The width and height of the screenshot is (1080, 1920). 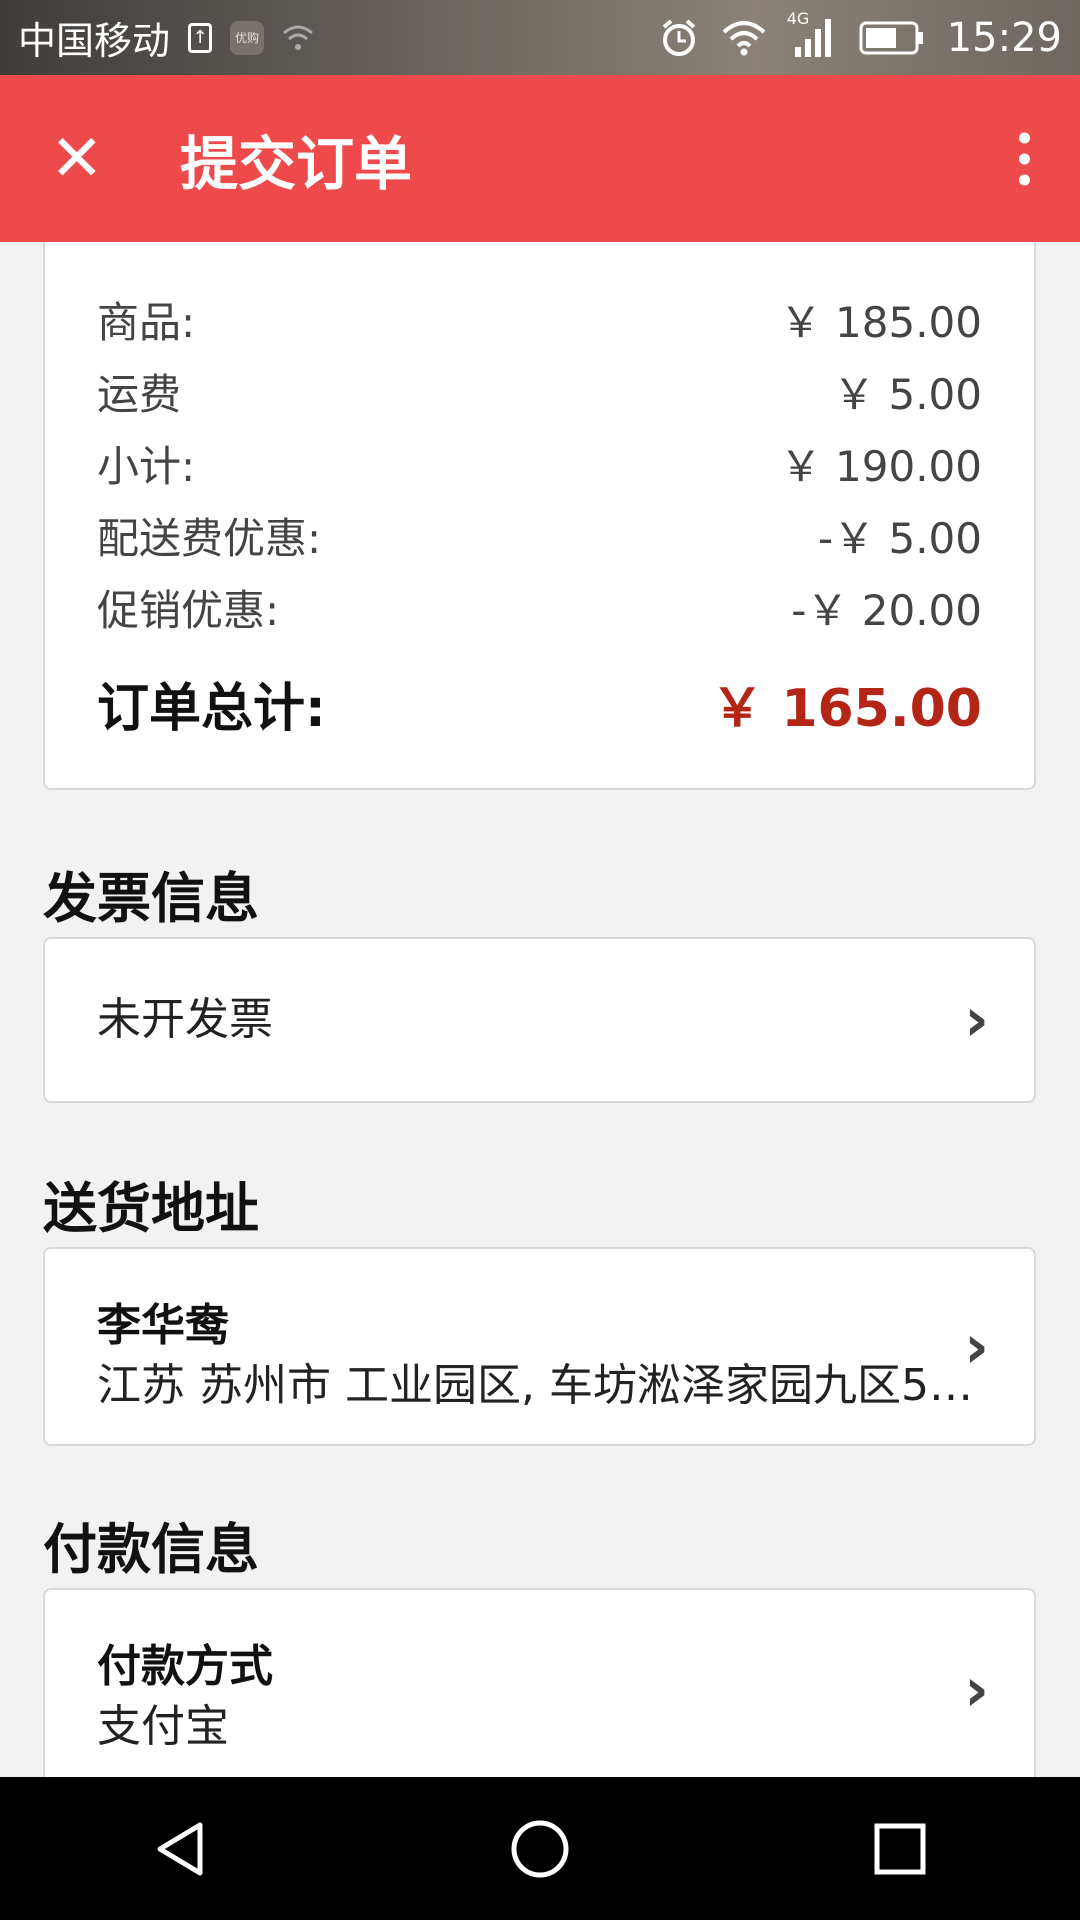 What do you see at coordinates (539, 319) in the screenshot?
I see `summary-row-goods: 商品: ￥ 185.00` at bounding box center [539, 319].